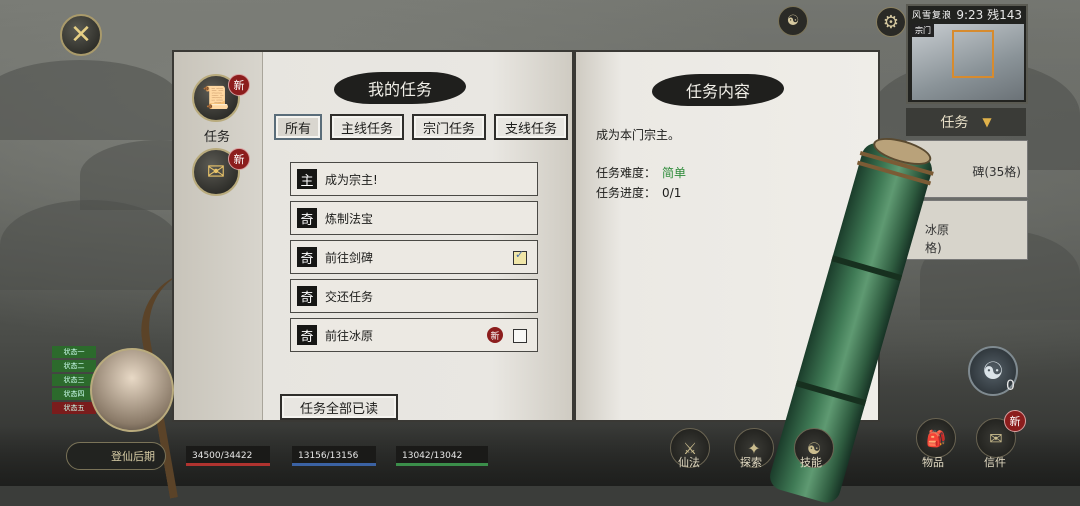 The height and width of the screenshot is (506, 1080). Describe the element at coordinates (432, 456) in the screenshot. I see `sp-value: 13042/13042` at that location.